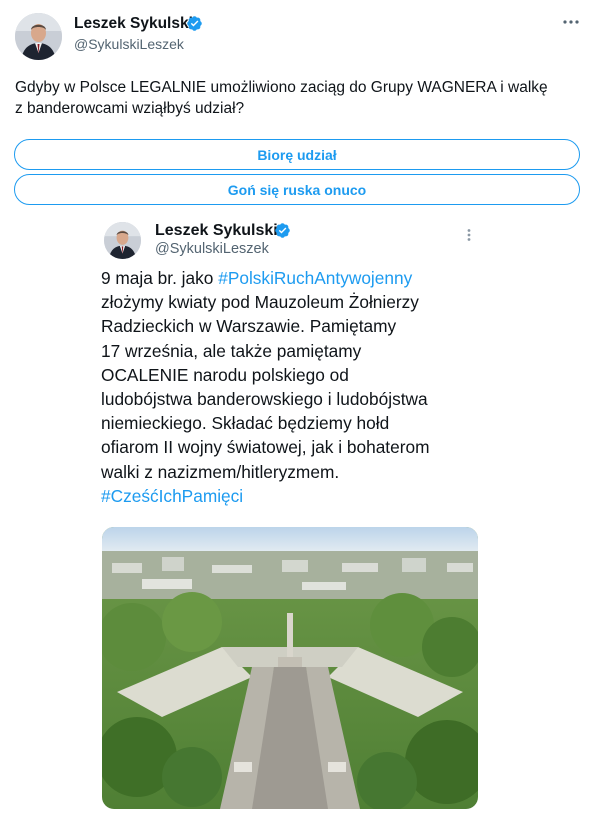 The image size is (595, 823). What do you see at coordinates (160, 278) in the screenshot?
I see `embedded-text-prefix: 9 maja br. jako` at bounding box center [160, 278].